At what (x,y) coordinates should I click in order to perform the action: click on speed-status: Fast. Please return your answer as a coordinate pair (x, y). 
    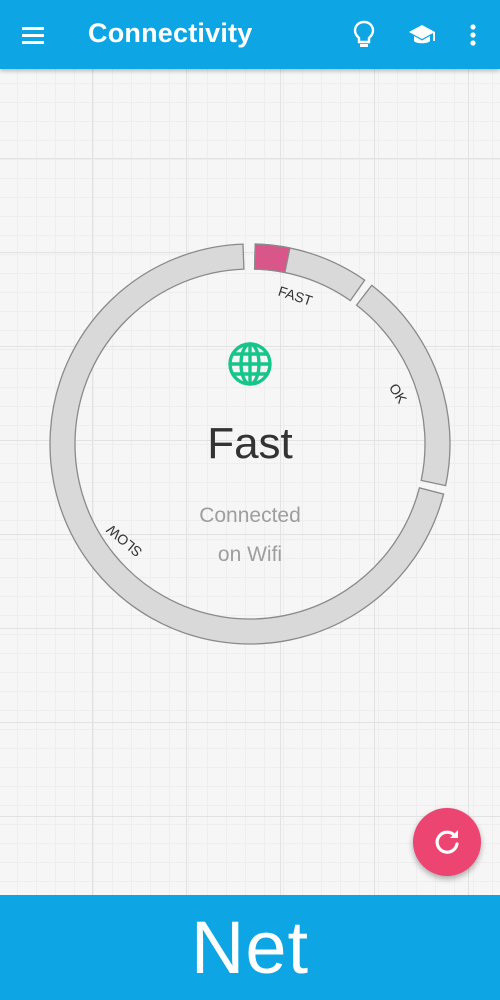
    Looking at the image, I should click on (250, 443).